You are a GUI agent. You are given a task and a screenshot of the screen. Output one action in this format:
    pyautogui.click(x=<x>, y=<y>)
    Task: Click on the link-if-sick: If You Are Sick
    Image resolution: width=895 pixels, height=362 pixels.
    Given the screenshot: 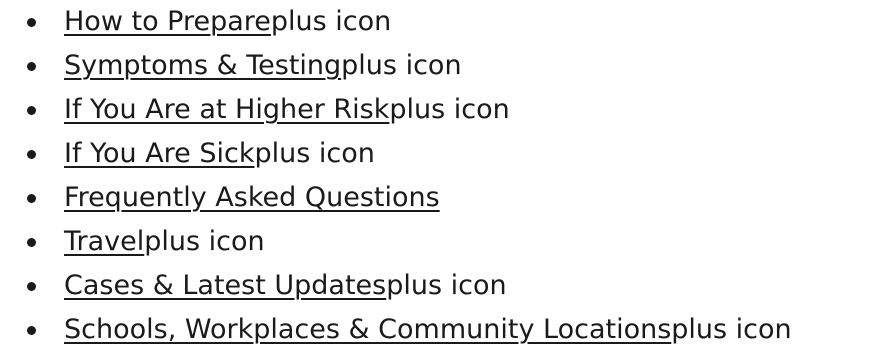 What is the action you would take?
    pyautogui.click(x=159, y=153)
    